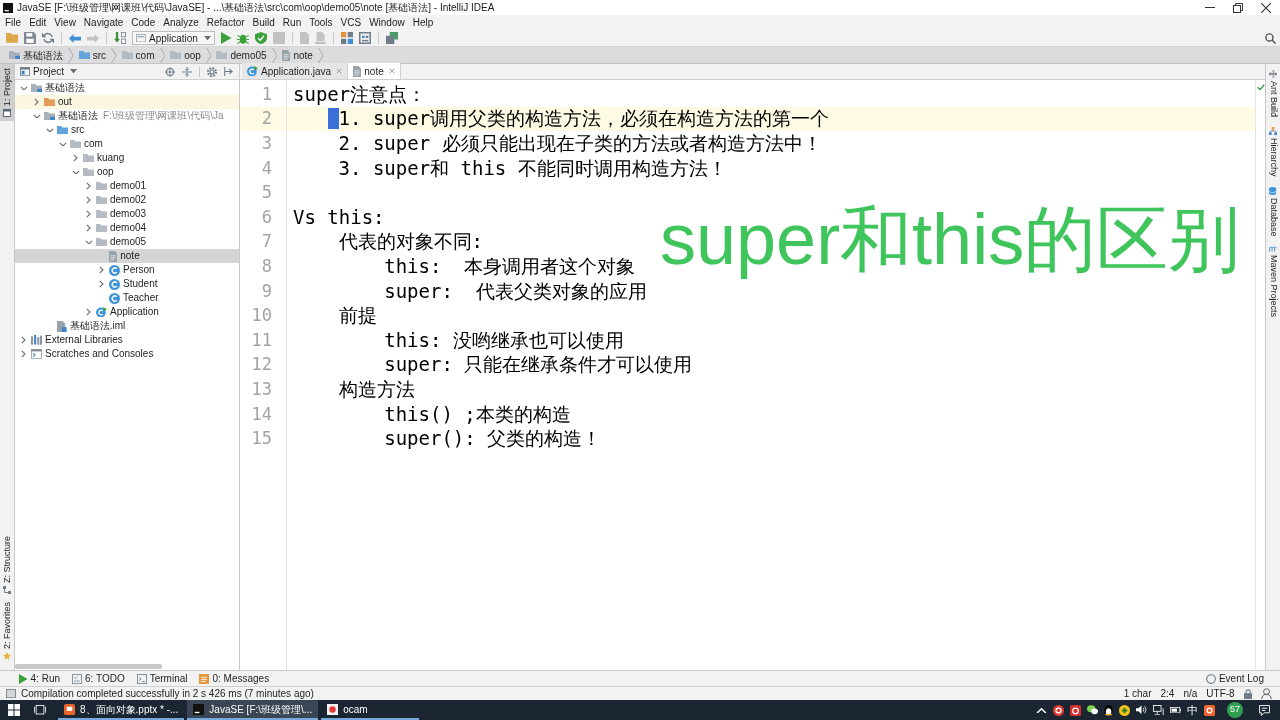 The height and width of the screenshot is (720, 1280). What do you see at coordinates (127, 256) in the screenshot?
I see `tree-item: note` at bounding box center [127, 256].